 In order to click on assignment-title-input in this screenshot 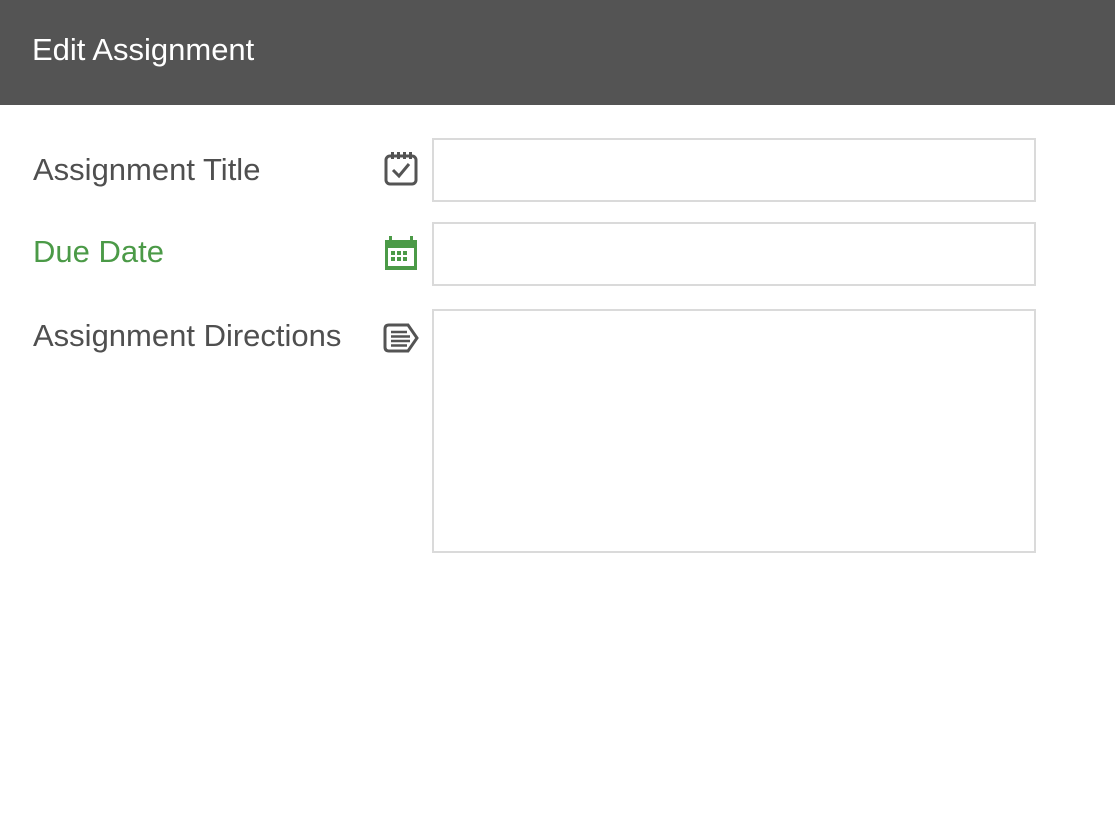, I will do `click(734, 170)`.